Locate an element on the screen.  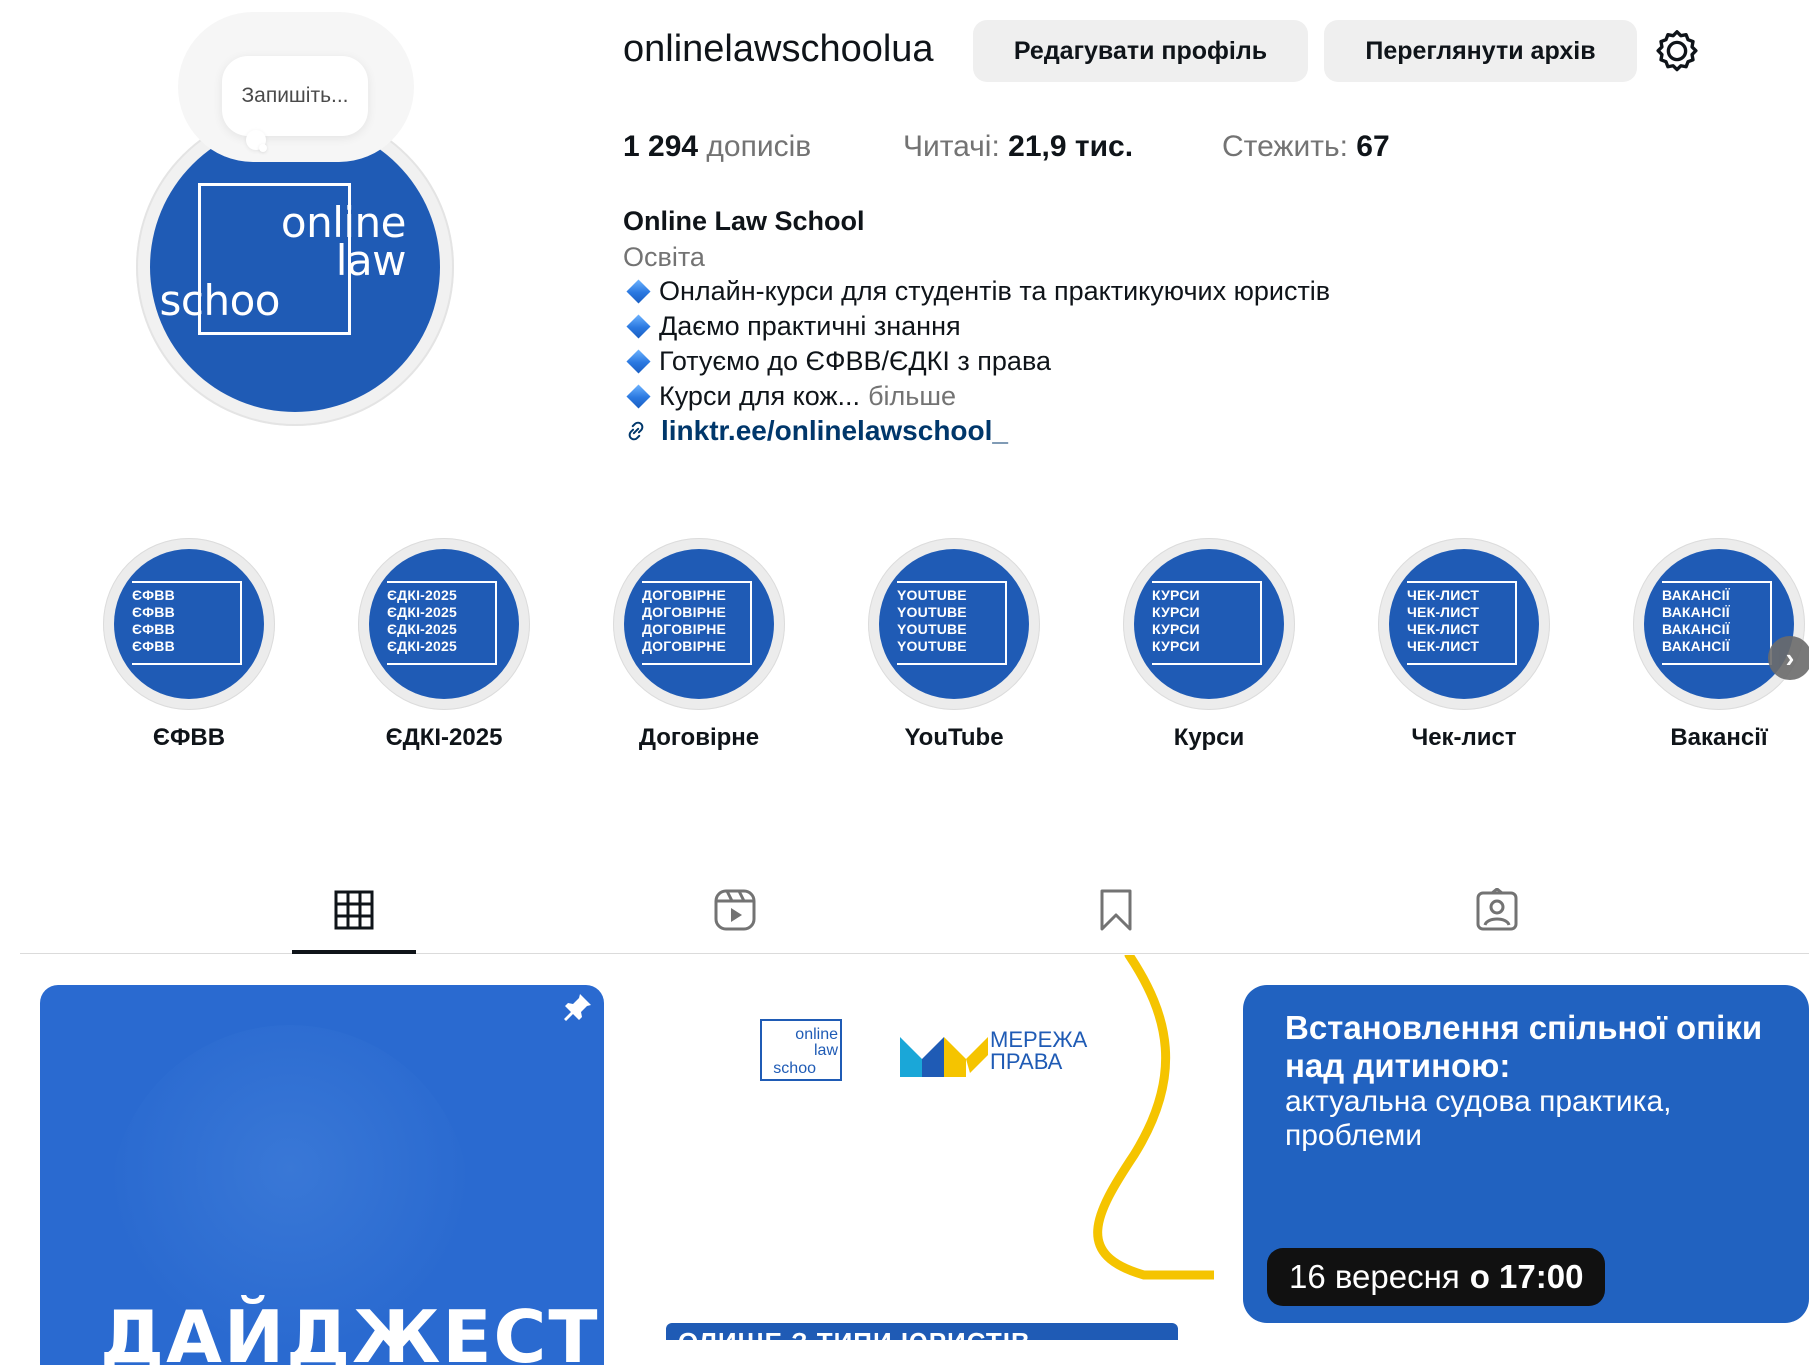
post-title: ДАЙДЖЕСТ is located at coordinates (350, 1330).